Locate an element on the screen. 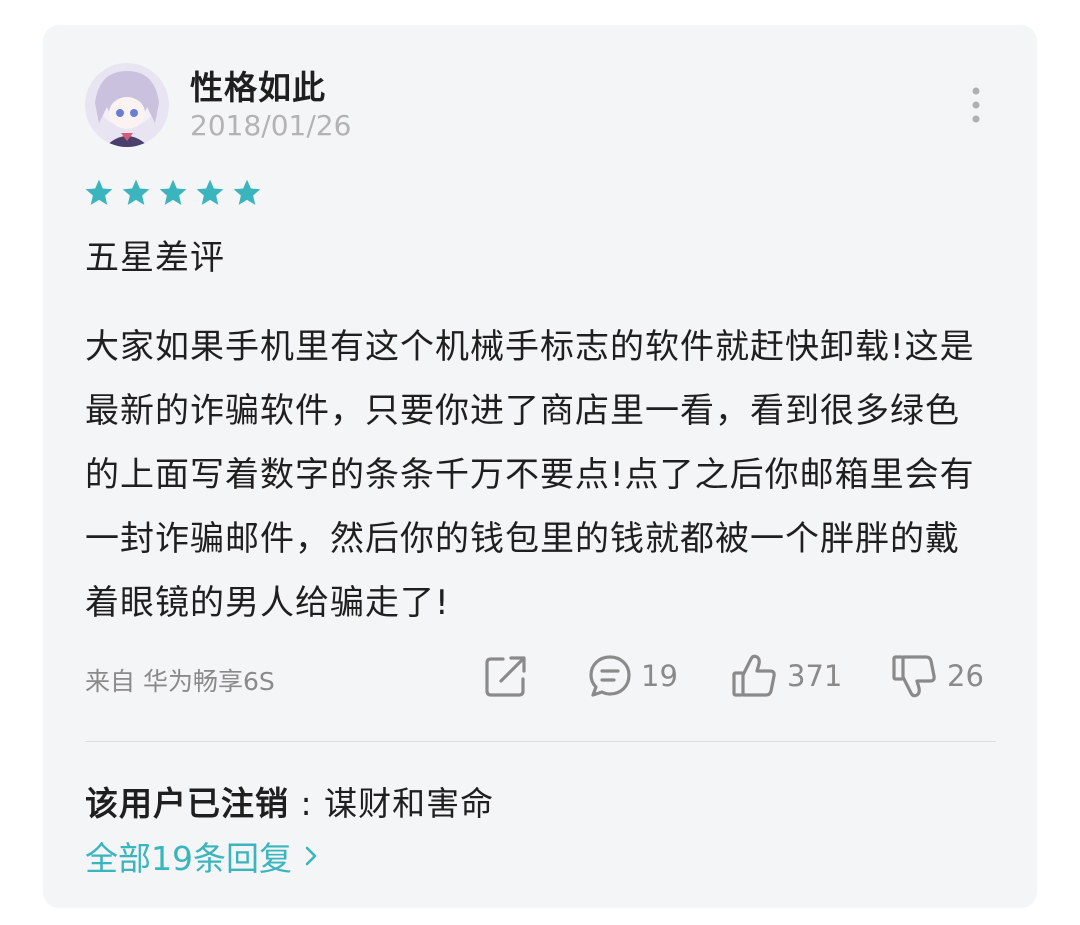  more-options-button is located at coordinates (976, 105).